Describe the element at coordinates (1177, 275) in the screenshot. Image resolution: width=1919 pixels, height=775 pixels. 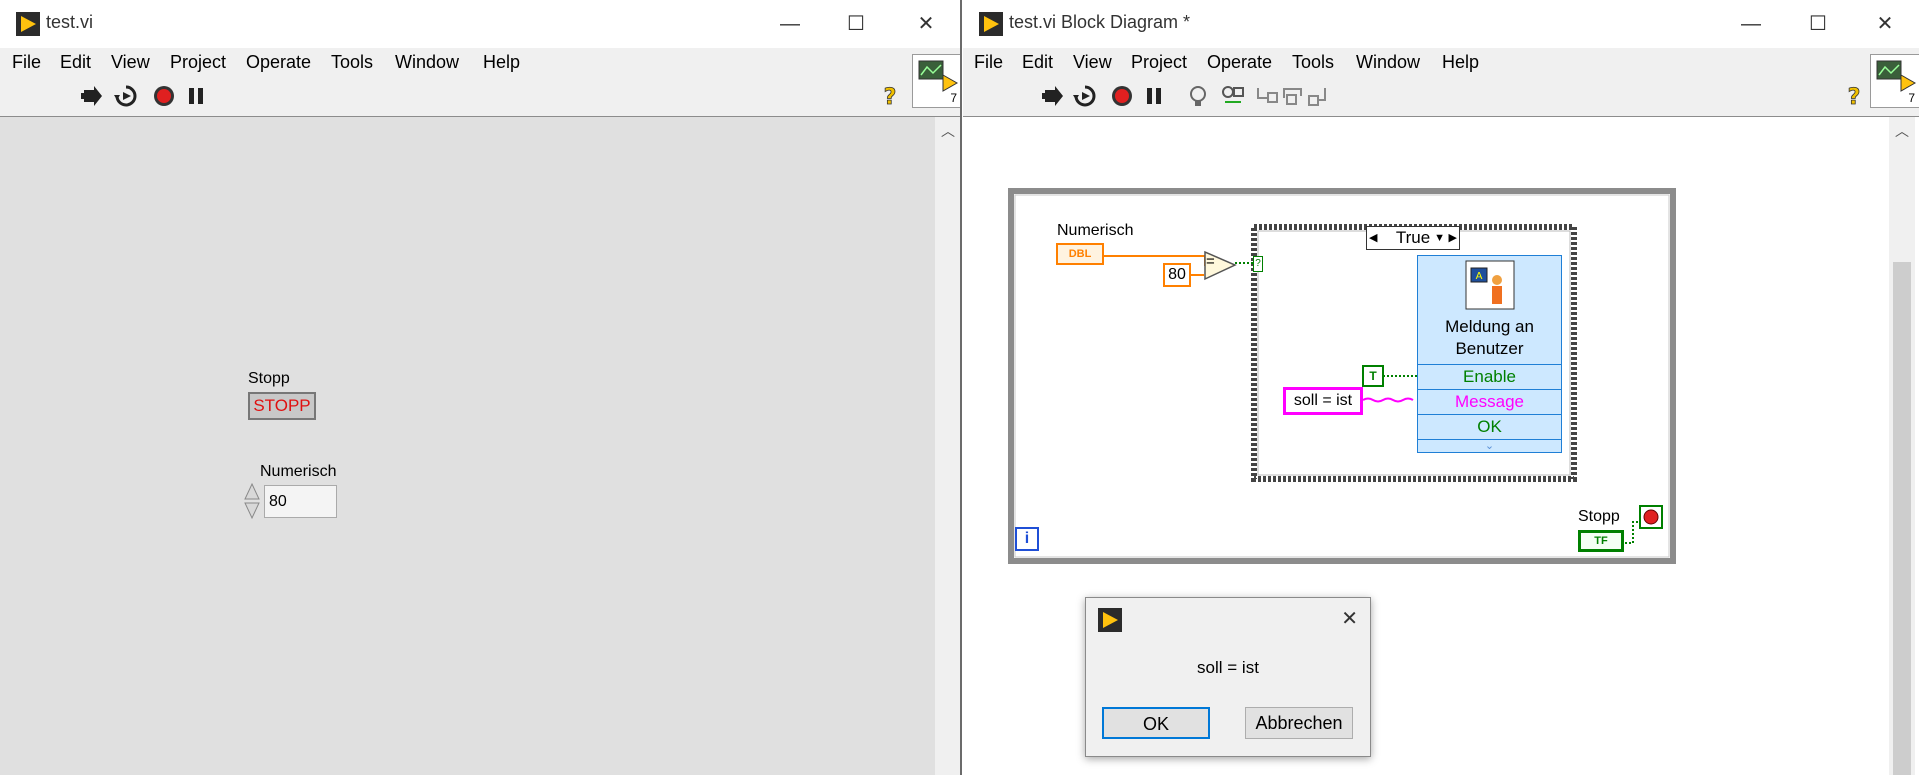
I see `numeric-constant: 80` at that location.